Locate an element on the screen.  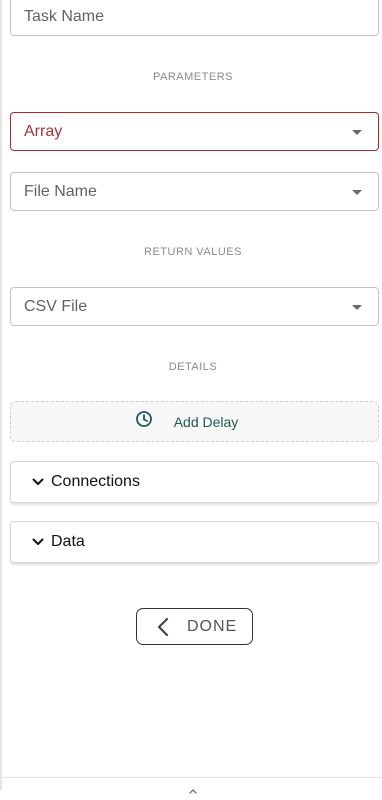
add-delay-label: Add Delay is located at coordinates (206, 421).